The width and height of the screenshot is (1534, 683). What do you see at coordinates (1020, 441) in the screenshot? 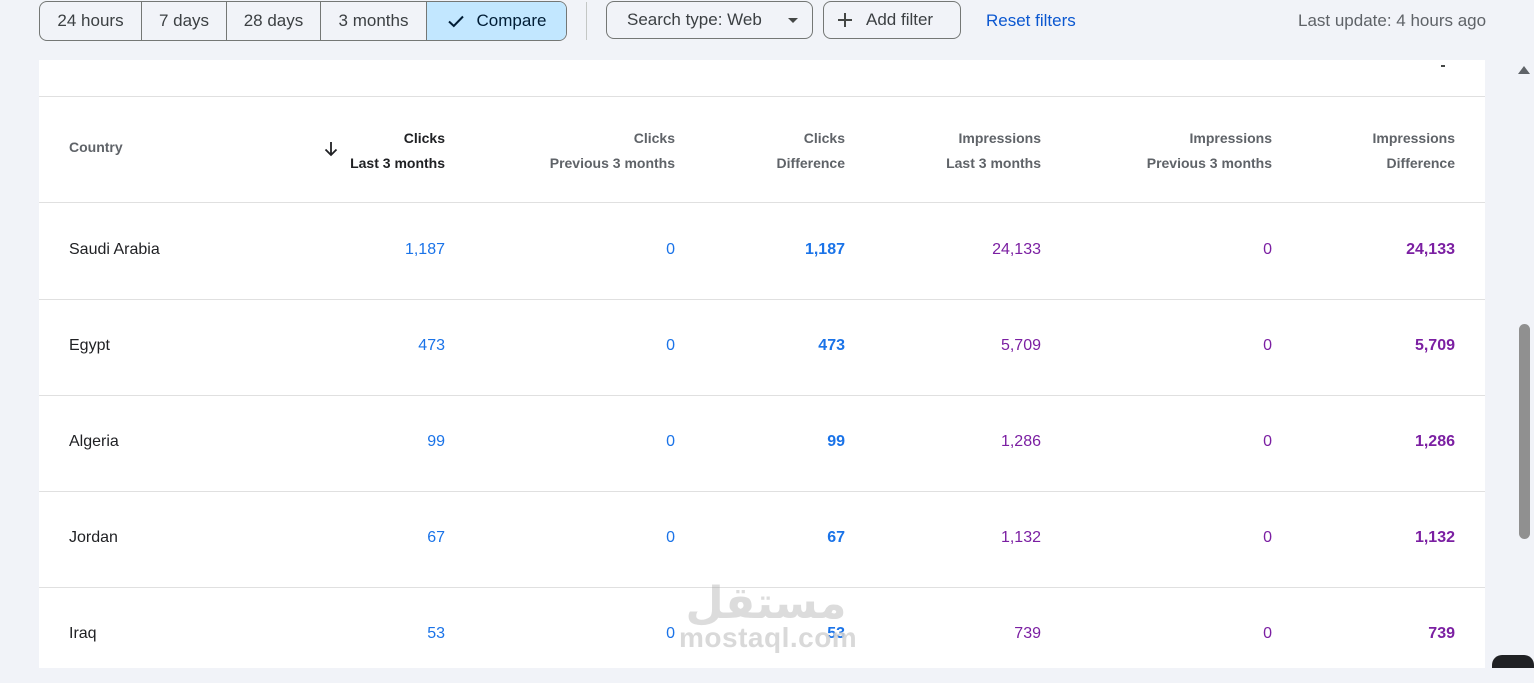
I see `impressions-last-cell: 1,286` at bounding box center [1020, 441].